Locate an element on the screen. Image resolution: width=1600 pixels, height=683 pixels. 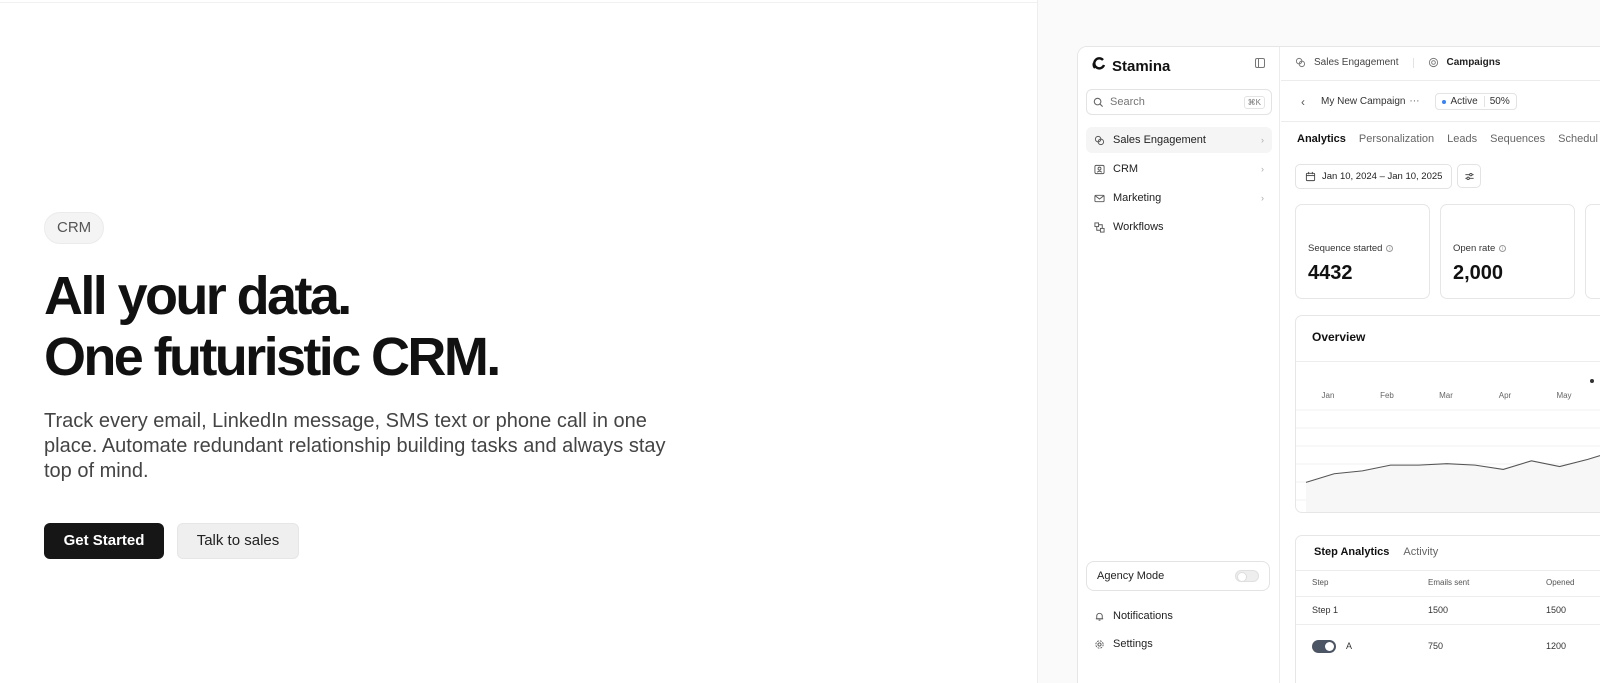
sidebar-item-crm: CRM › is located at coordinates (1179, 169).